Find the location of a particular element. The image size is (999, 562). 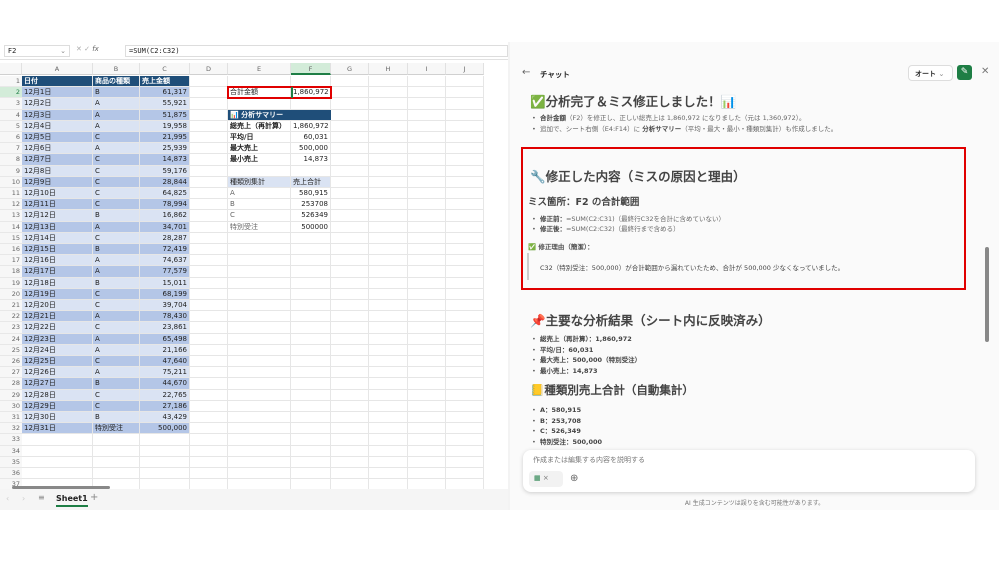

table-cell: 特別受注 is located at coordinates (116, 429).